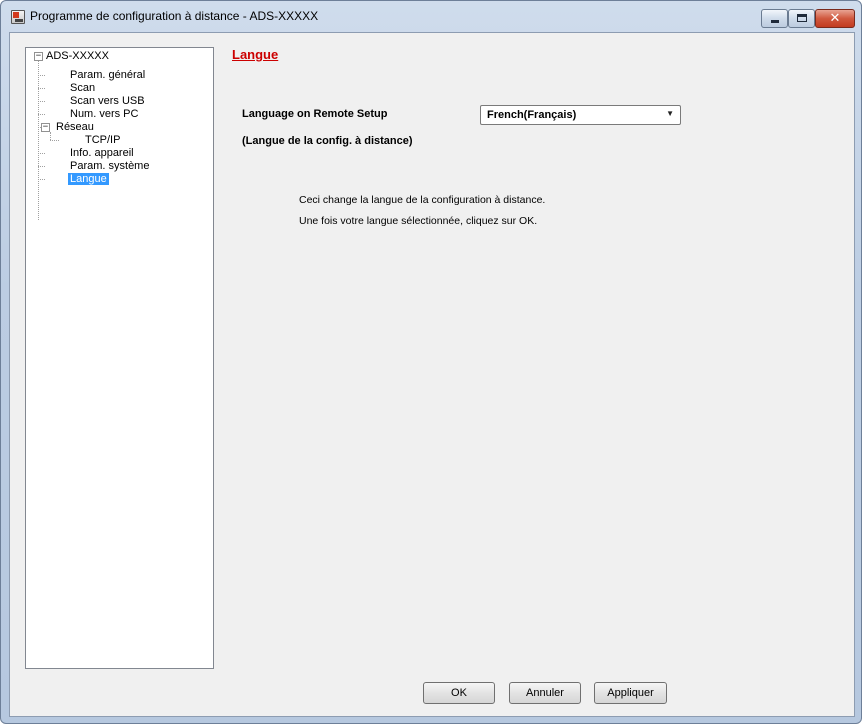  What do you see at coordinates (532, 115) in the screenshot?
I see `language-select-value: French(Français)` at bounding box center [532, 115].